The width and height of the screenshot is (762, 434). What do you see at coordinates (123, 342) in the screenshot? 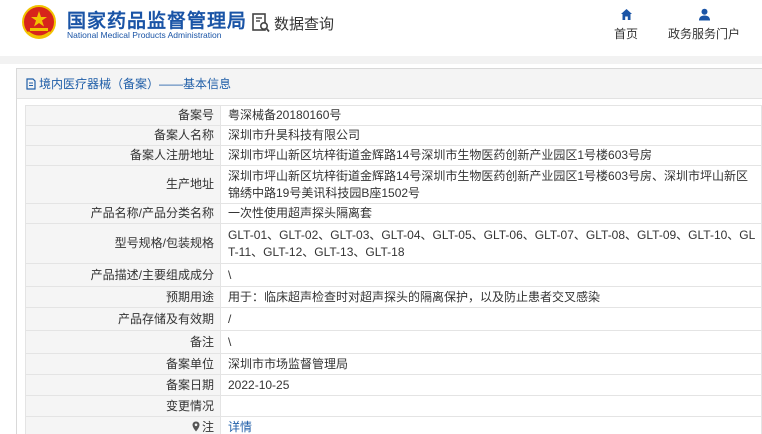
I see `field-label: 备注` at bounding box center [123, 342].